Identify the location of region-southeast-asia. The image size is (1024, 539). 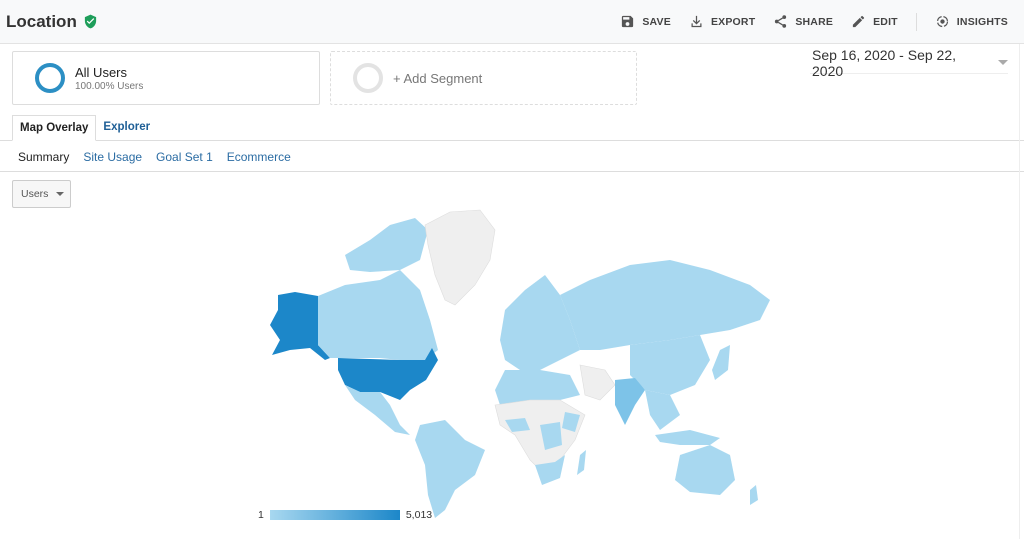
(662, 410).